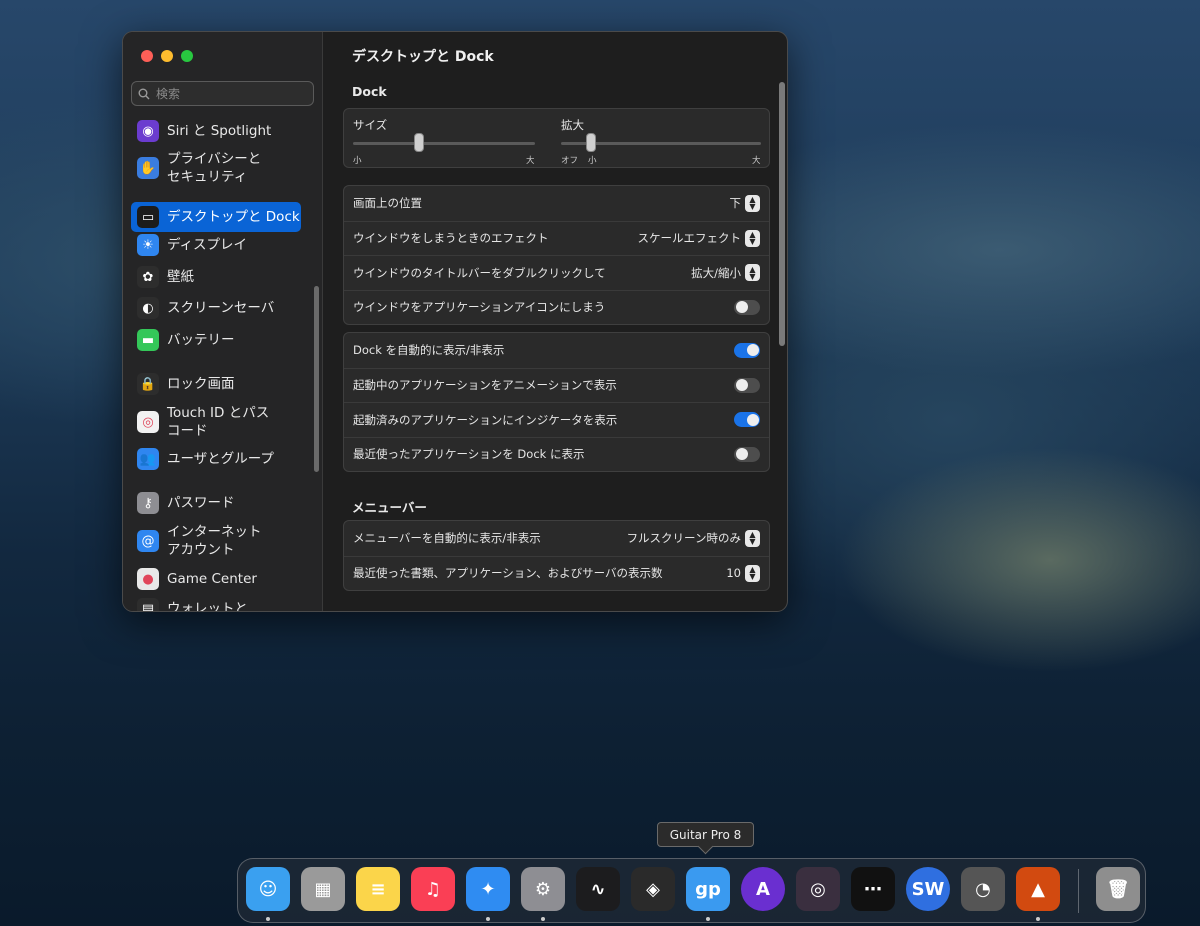  Describe the element at coordinates (147, 56) in the screenshot. I see `close-button` at that location.